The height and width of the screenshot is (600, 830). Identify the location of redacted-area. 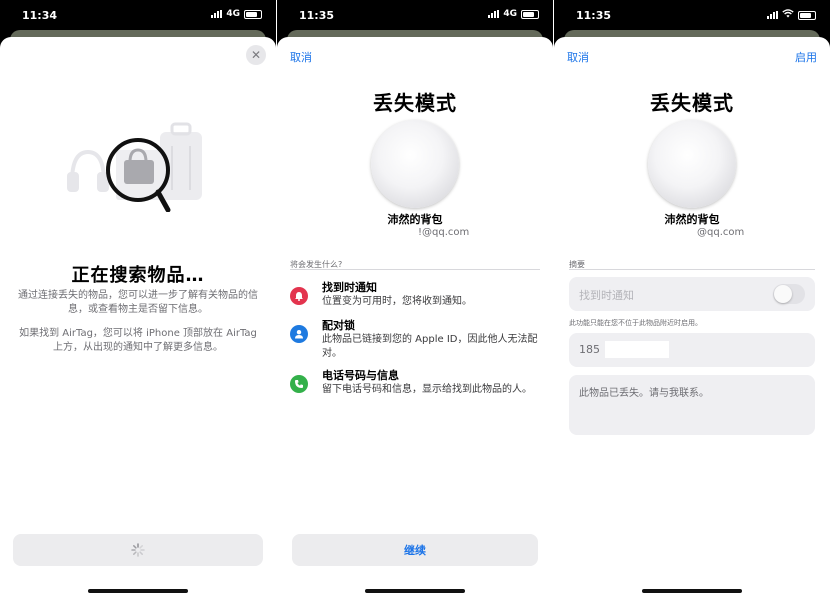
(637, 349).